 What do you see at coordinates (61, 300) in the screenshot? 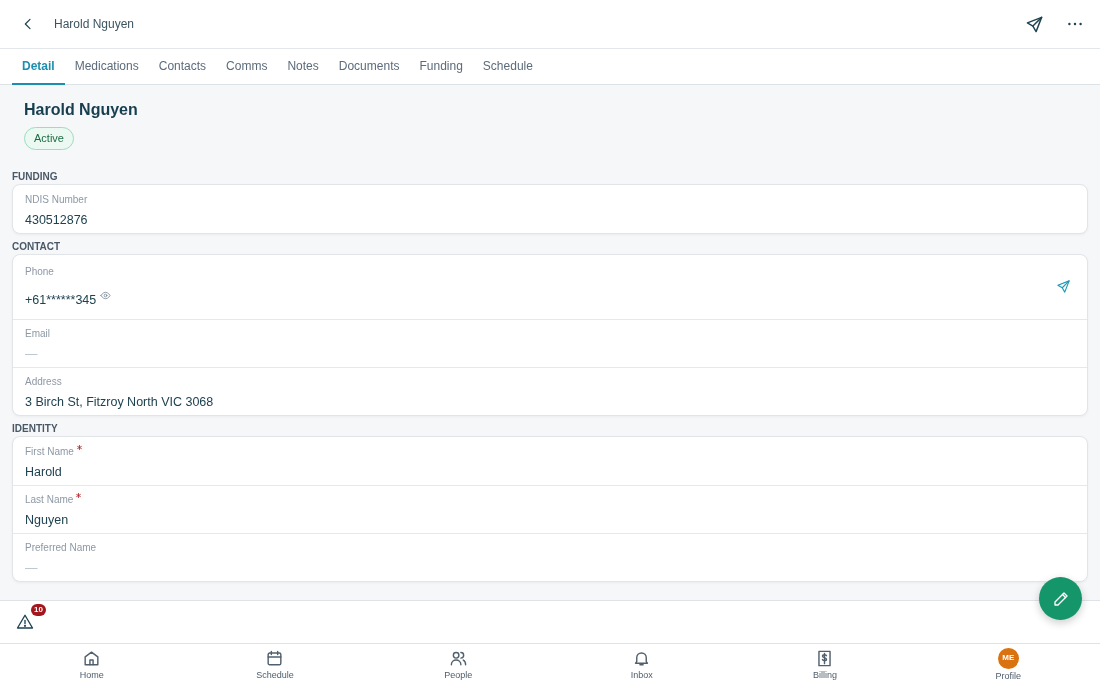
I see `field-value: +61******345` at bounding box center [61, 300].